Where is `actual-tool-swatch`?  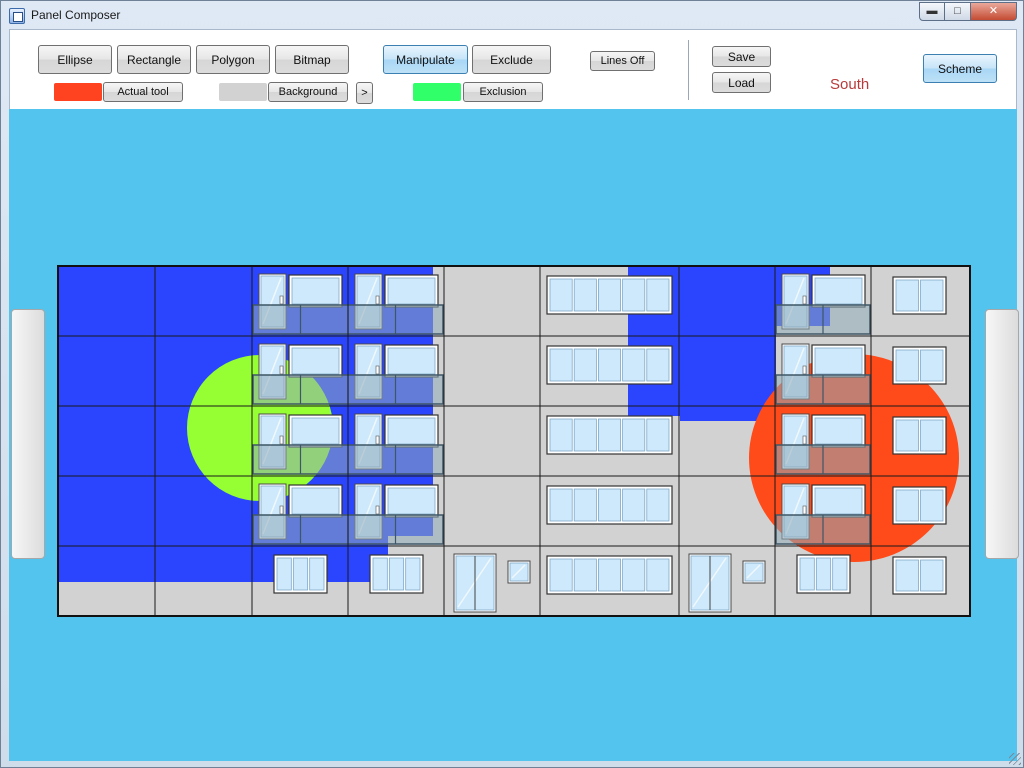
actual-tool-swatch is located at coordinates (78, 92).